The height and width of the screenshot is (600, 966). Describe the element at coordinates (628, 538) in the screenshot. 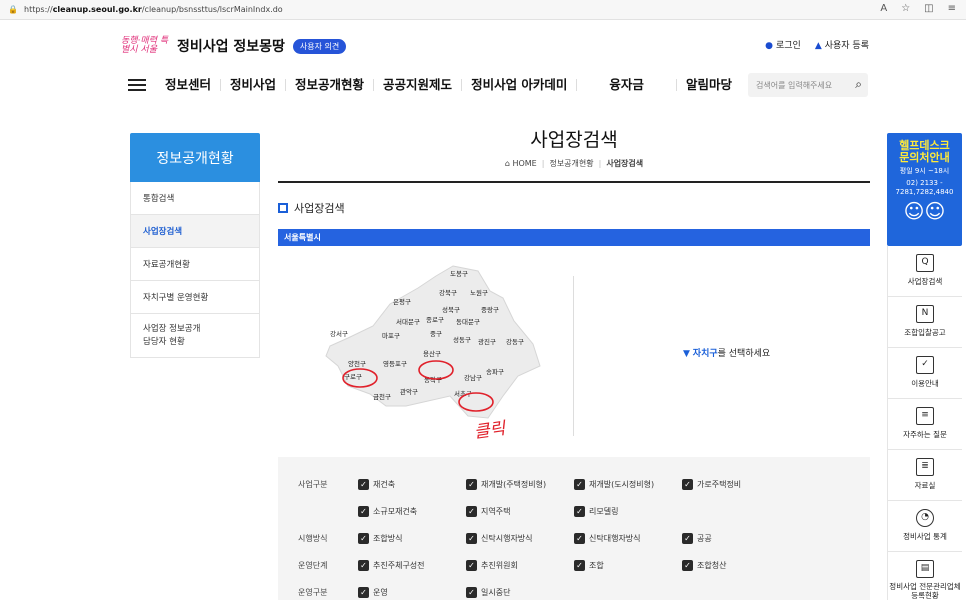

I see `filter-checkbox: ✓ 신탁대행자방식` at that location.